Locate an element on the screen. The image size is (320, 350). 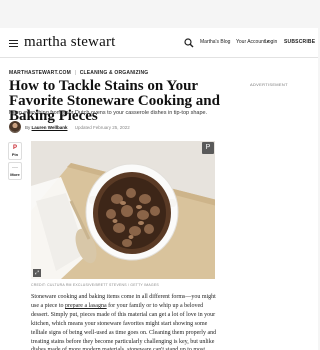
author-link: Lauren Wellbank is located at coordinates (50, 127).